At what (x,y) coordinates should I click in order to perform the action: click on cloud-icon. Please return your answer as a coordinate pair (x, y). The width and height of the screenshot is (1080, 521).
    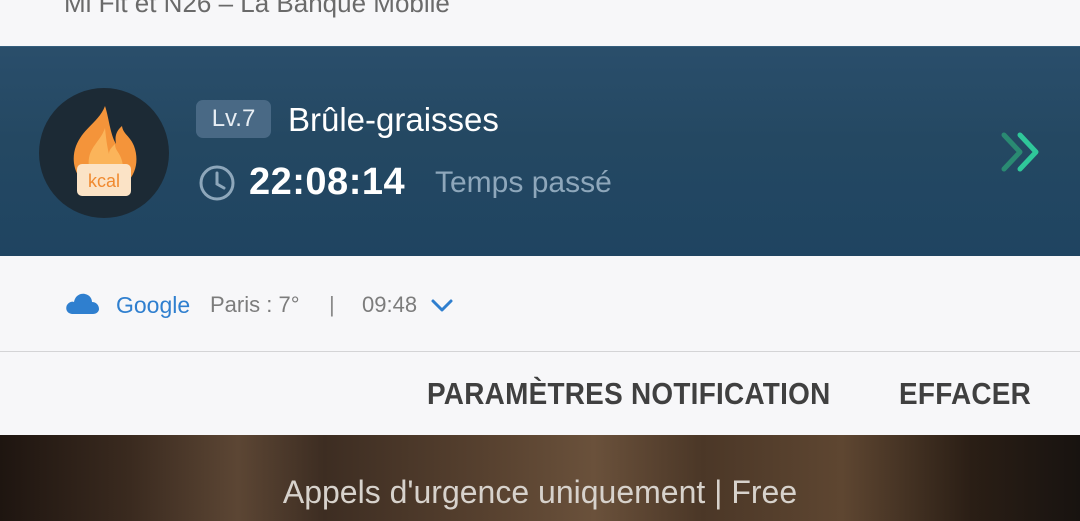
    Looking at the image, I should click on (82, 304).